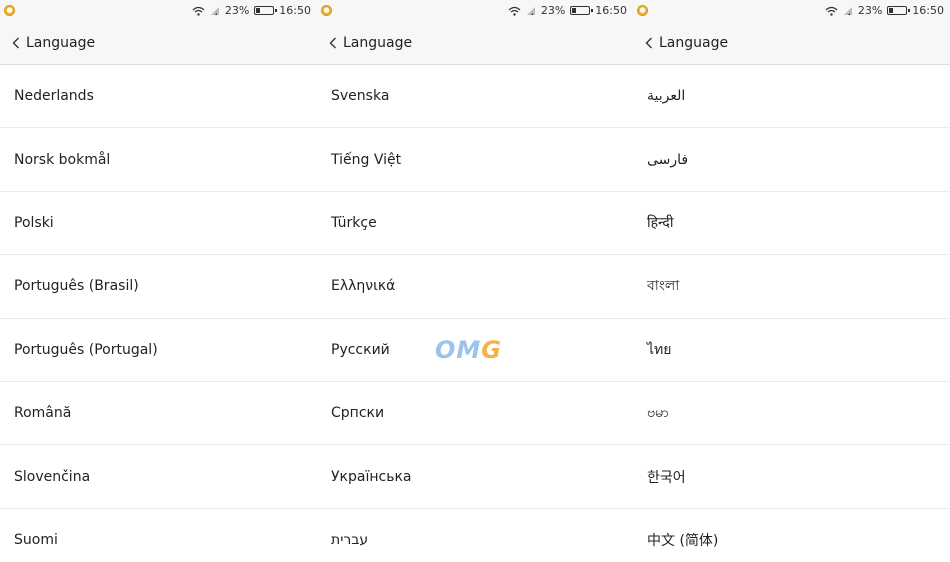 The height and width of the screenshot is (562, 950). I want to click on language-item: Tiếng Việt, so click(475, 160).